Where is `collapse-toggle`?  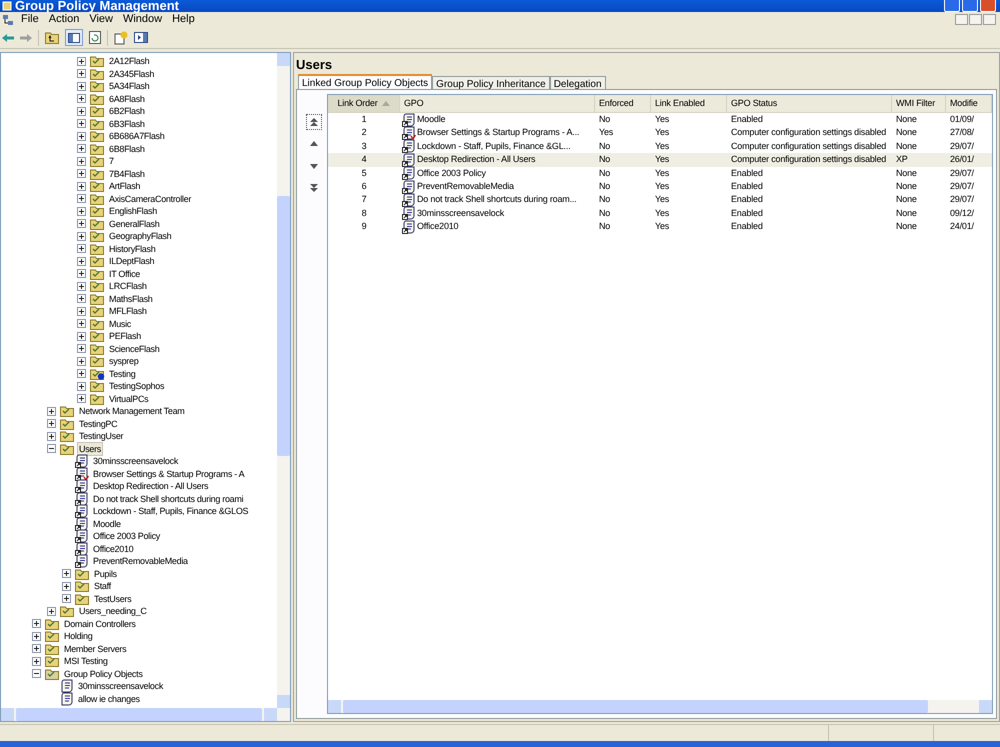
collapse-toggle is located at coordinates (51, 449).